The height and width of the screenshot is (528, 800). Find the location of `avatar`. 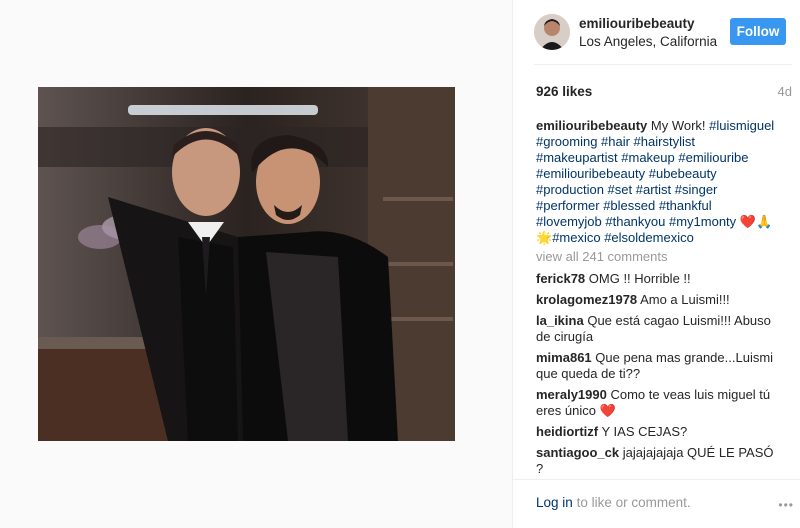

avatar is located at coordinates (552, 32).